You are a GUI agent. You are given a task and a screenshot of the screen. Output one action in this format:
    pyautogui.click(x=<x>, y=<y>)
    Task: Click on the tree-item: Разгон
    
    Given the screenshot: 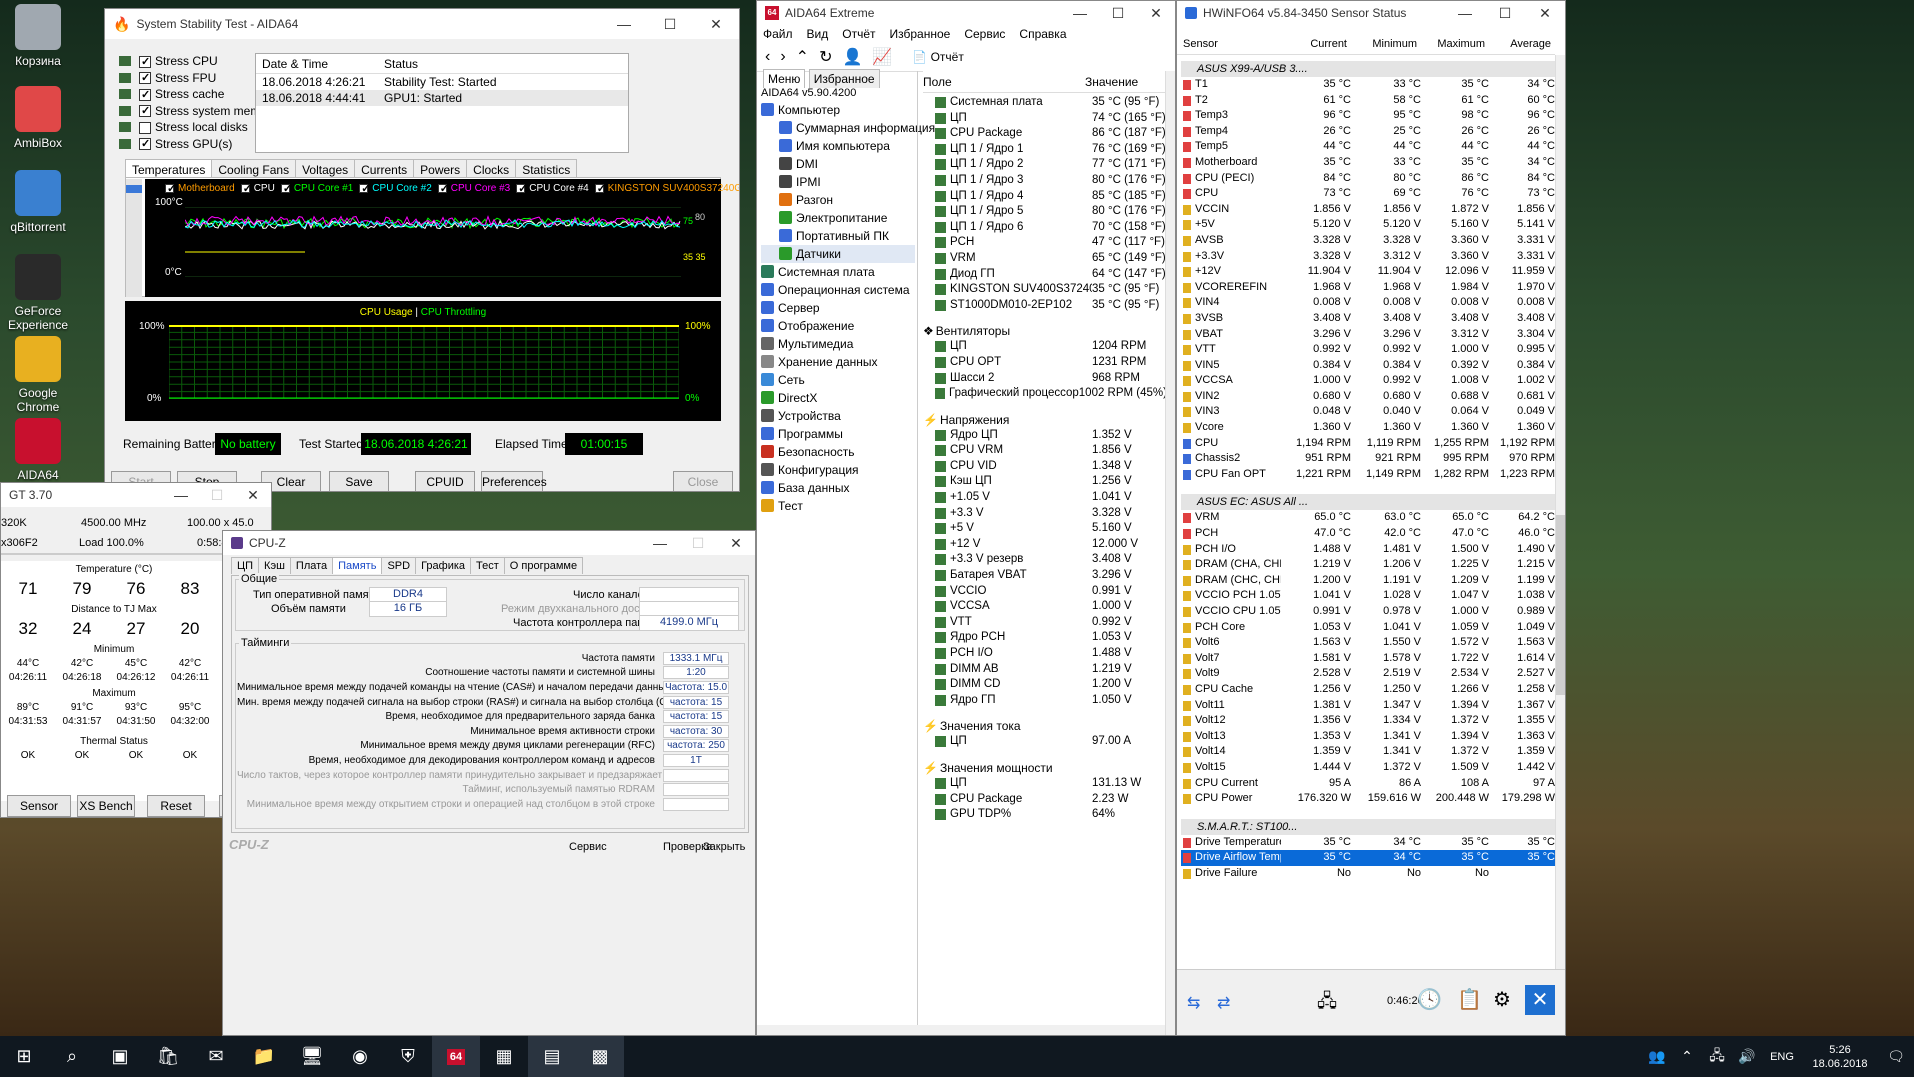 What is the action you would take?
    pyautogui.click(x=838, y=200)
    